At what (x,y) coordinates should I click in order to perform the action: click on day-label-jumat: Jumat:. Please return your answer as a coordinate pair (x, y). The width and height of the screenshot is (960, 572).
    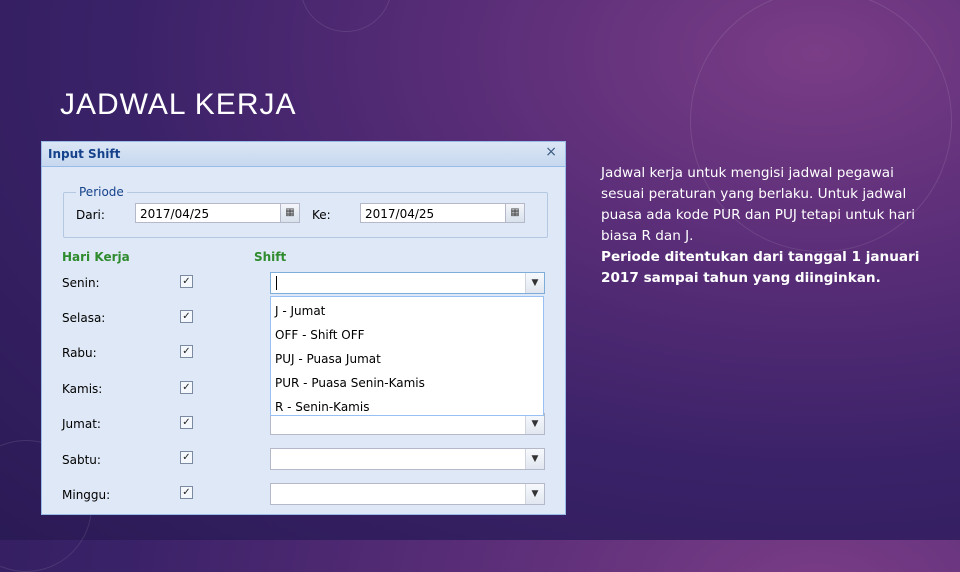
    Looking at the image, I should click on (81, 424).